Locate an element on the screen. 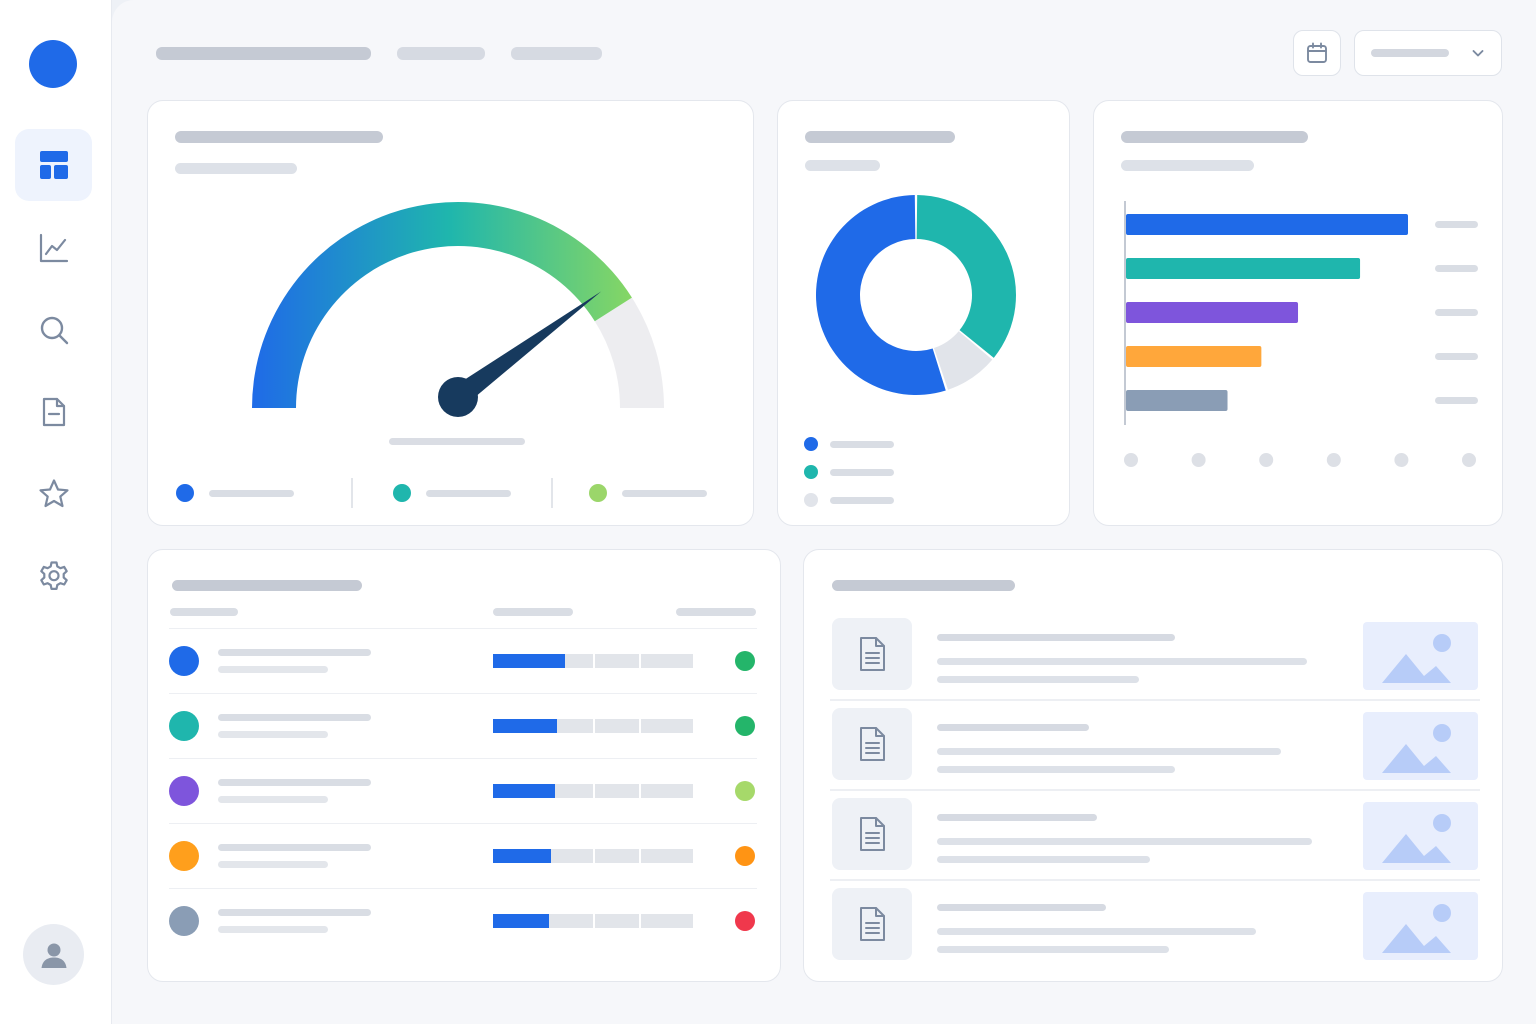 The image size is (1536, 1024). brand-logo is located at coordinates (53, 64).